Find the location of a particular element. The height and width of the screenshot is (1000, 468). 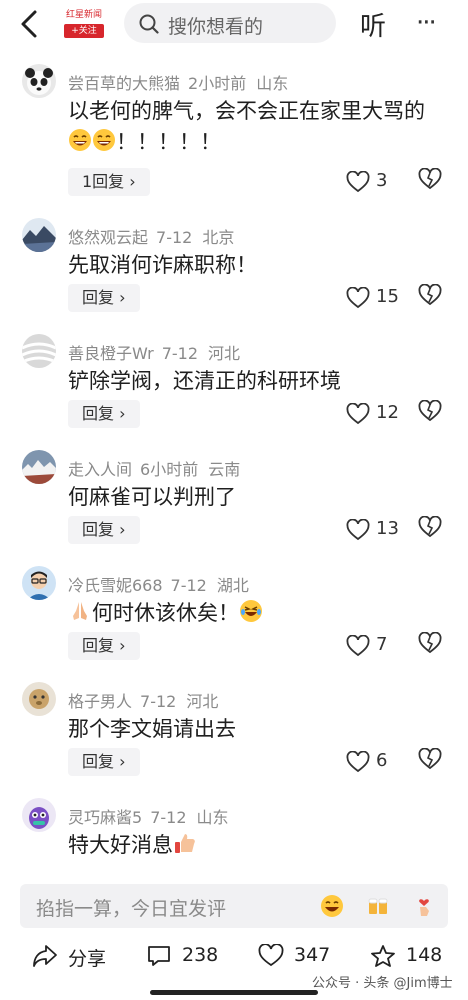

search-placeholder: 搜你想看的 is located at coordinates (216, 27).